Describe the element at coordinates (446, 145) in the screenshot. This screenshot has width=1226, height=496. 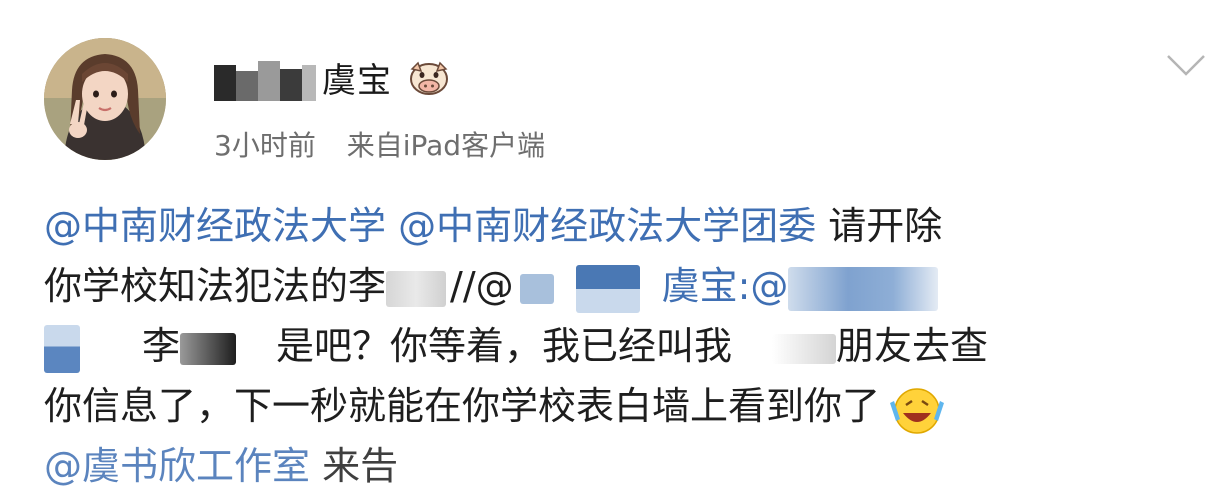
I see `post-source: 来自iPad客户端` at that location.